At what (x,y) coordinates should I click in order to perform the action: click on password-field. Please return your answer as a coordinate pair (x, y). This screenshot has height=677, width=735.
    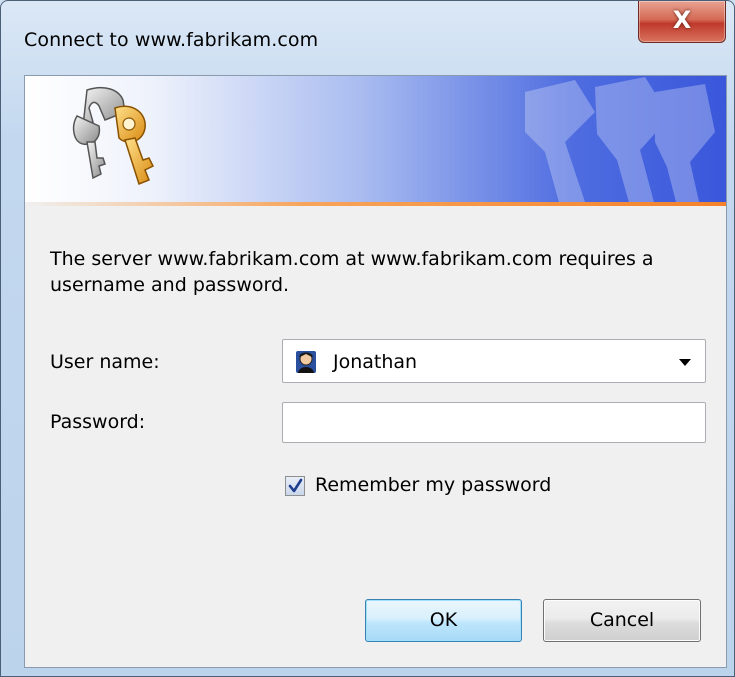
    Looking at the image, I should click on (494, 422).